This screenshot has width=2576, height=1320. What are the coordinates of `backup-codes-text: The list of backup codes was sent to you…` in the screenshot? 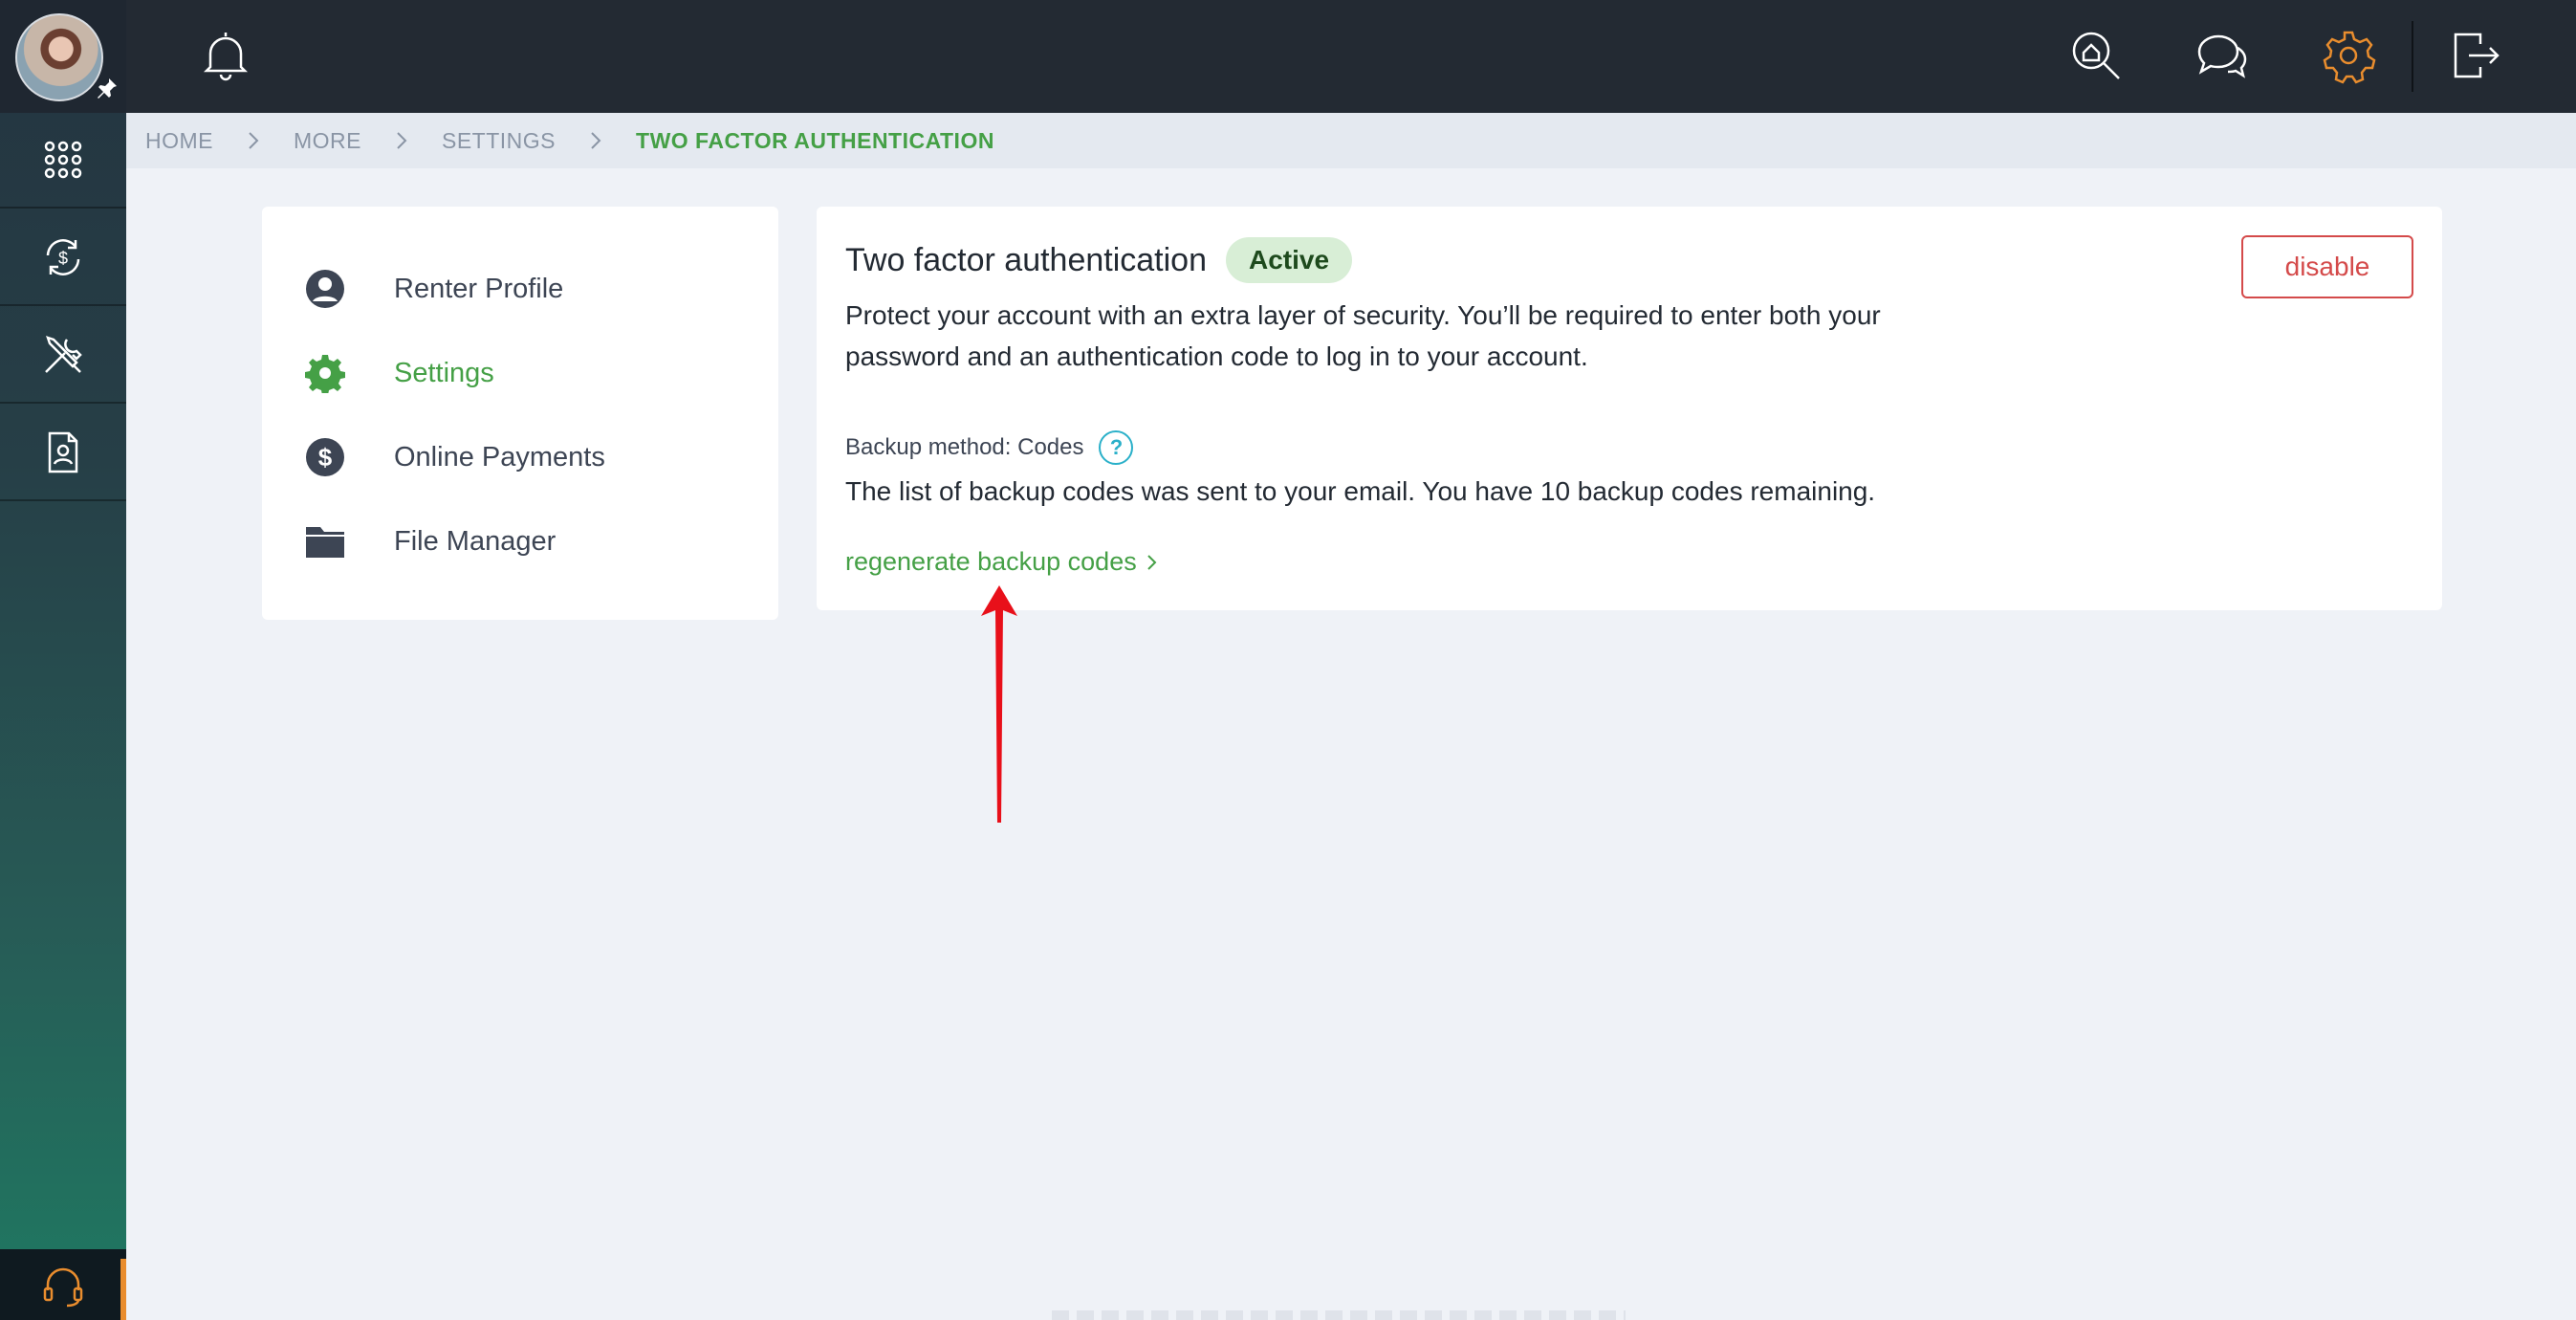 It's located at (1360, 491).